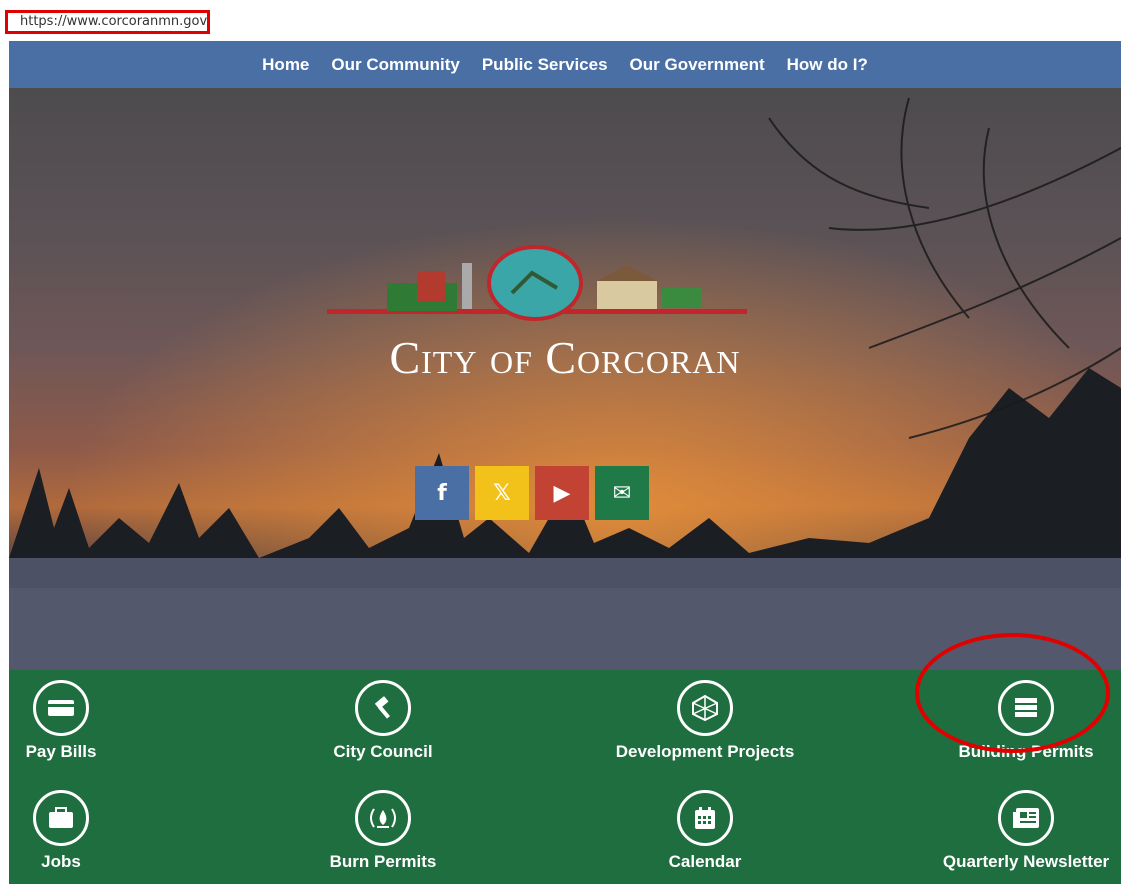 This screenshot has height=884, width=1121. What do you see at coordinates (395, 65) in the screenshot?
I see `nav-our-community: Our Community` at bounding box center [395, 65].